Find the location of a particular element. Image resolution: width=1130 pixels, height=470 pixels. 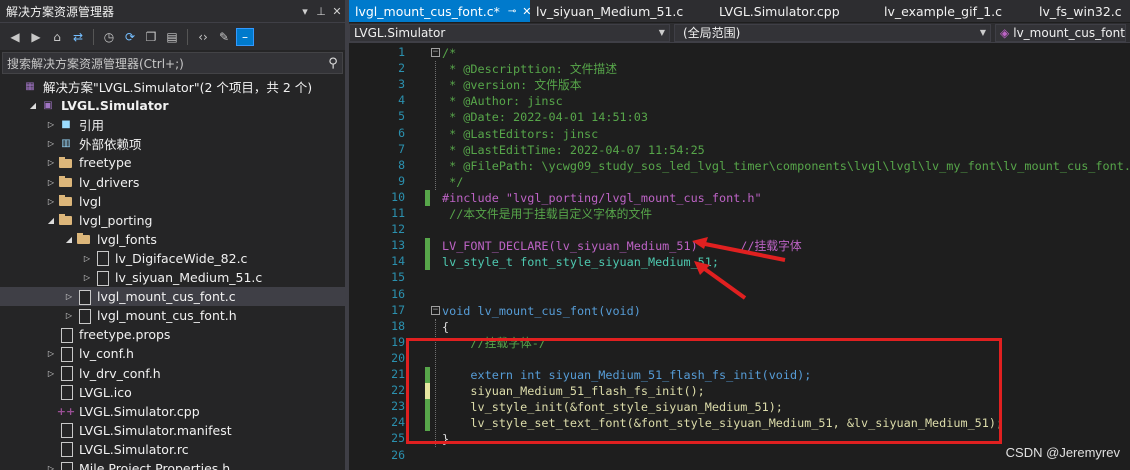

line-number: 7 is located at coordinates (401, 148).